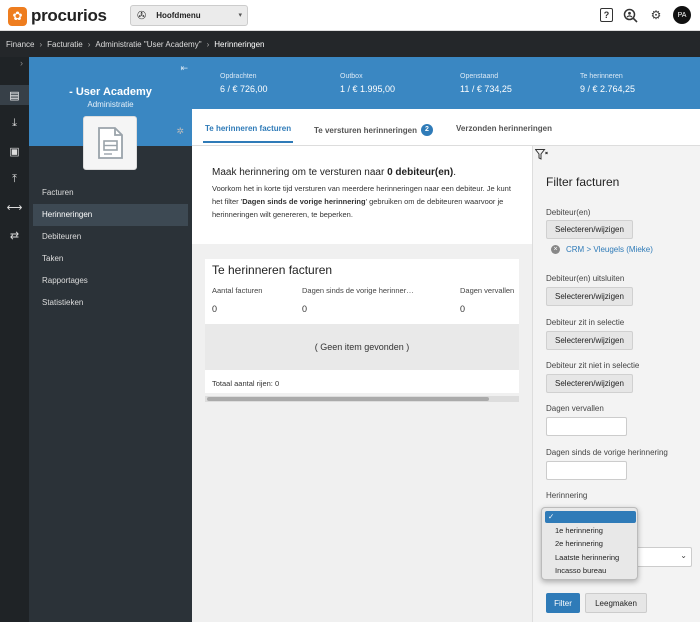 This screenshot has width=700, height=622. I want to click on dagen-vervallen-label: Dagen vervallen, so click(575, 408).